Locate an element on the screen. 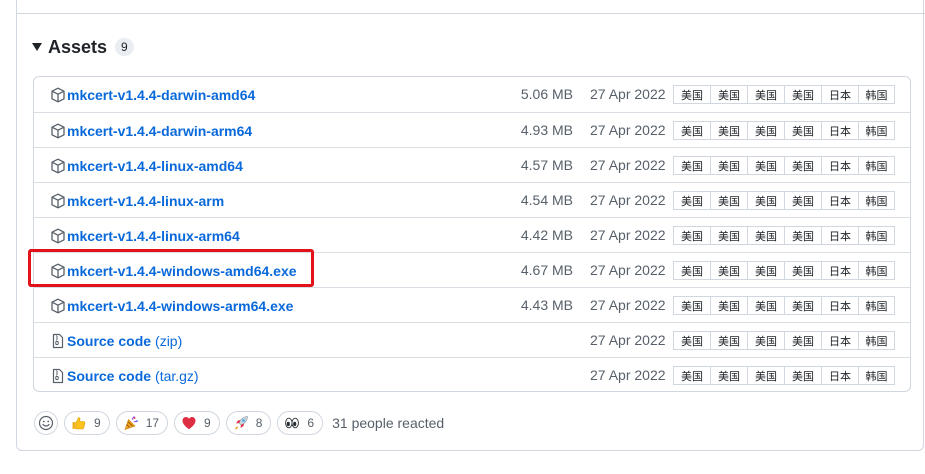 This screenshot has width=925, height=474. reactions-summary: 31 people reacted is located at coordinates (388, 423).